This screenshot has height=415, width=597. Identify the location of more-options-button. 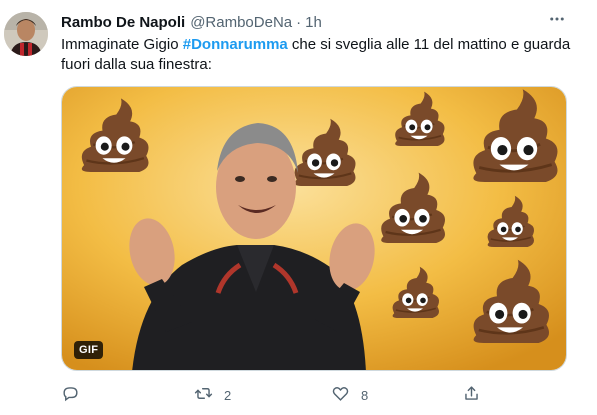
(557, 21).